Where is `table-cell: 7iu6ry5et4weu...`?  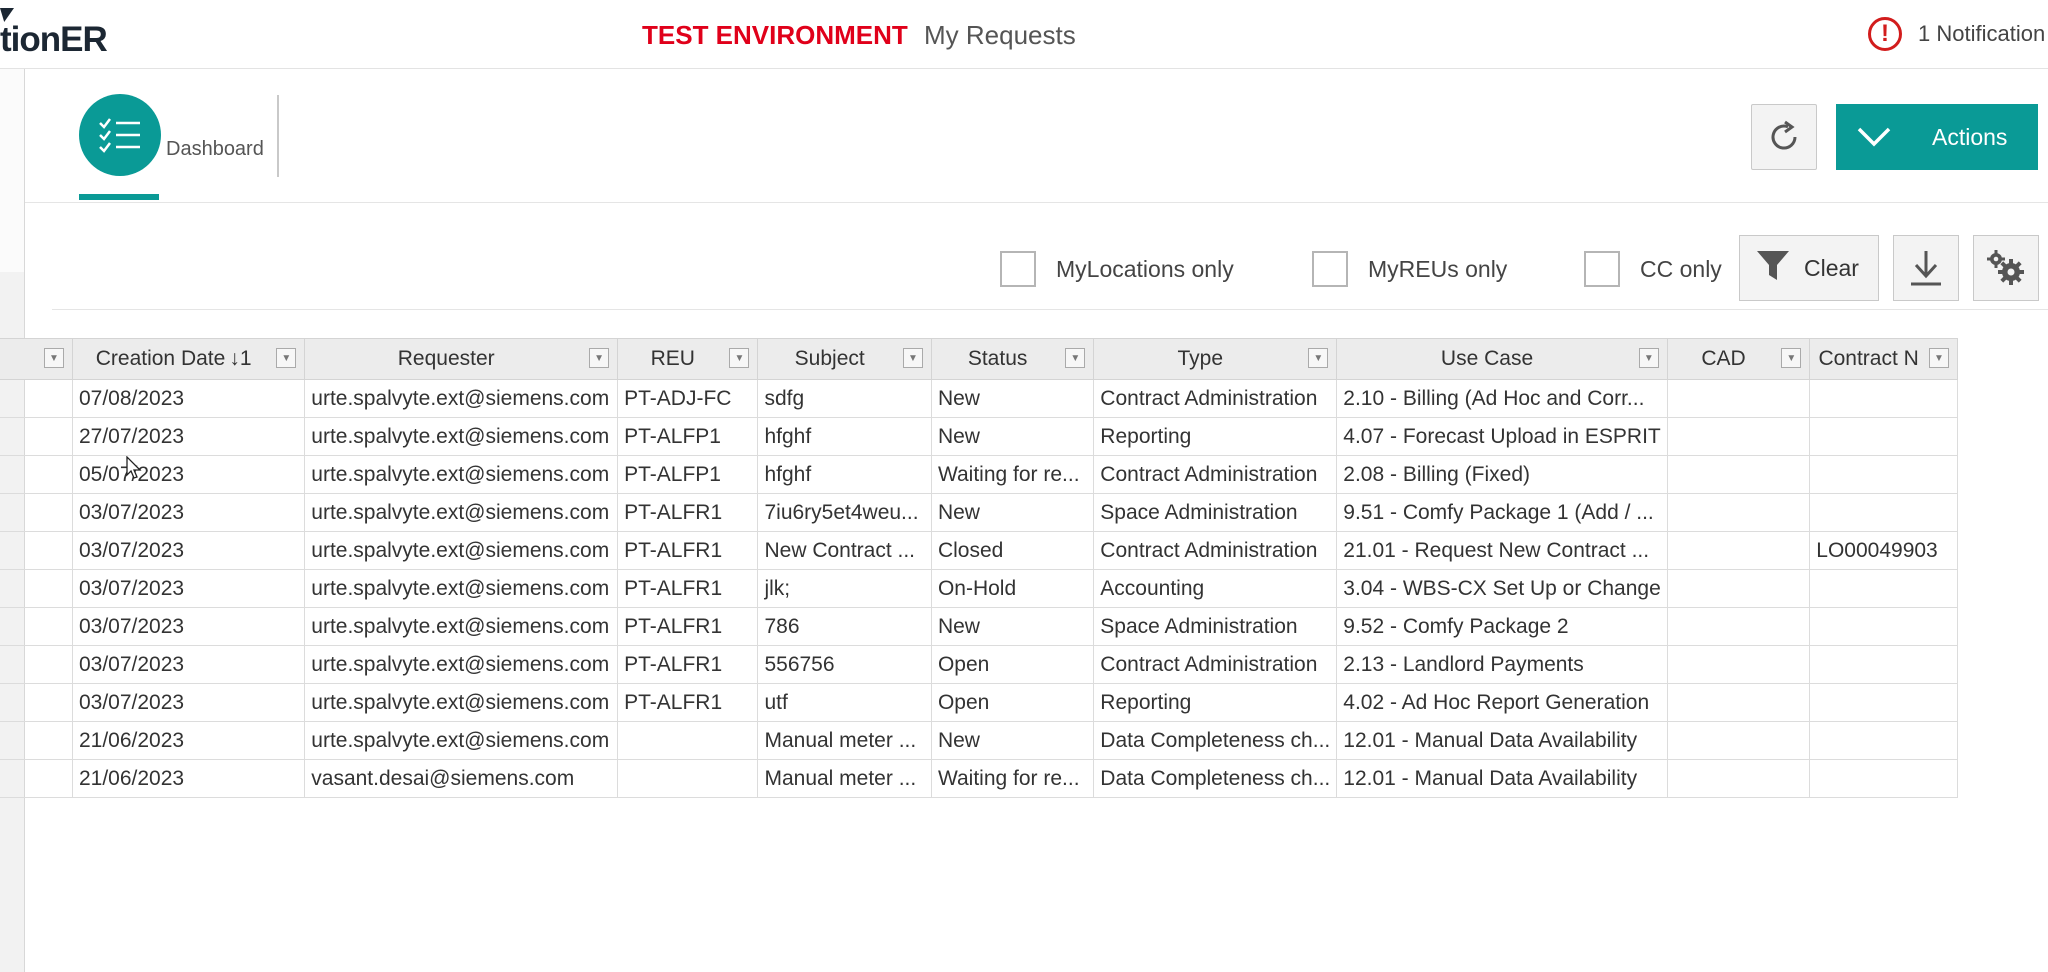 table-cell: 7iu6ry5et4weu... is located at coordinates (844, 512).